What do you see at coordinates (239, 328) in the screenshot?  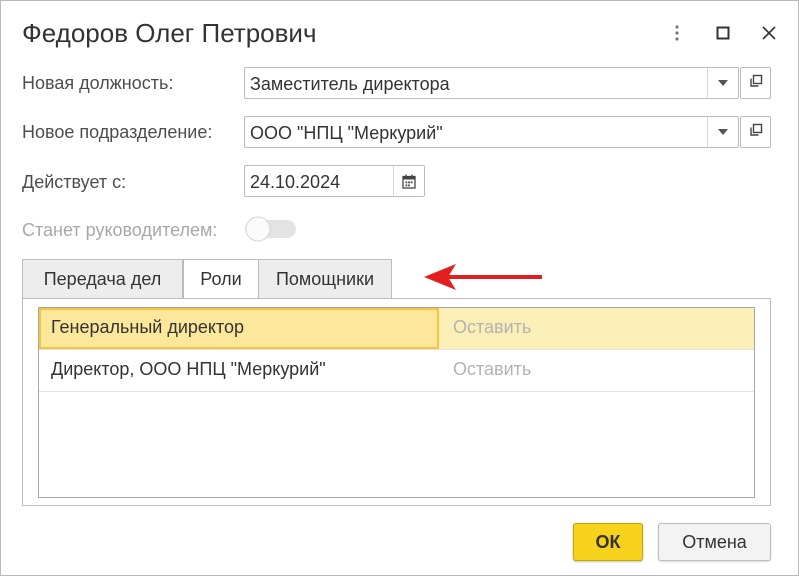 I see `role-name: Генеральный директор` at bounding box center [239, 328].